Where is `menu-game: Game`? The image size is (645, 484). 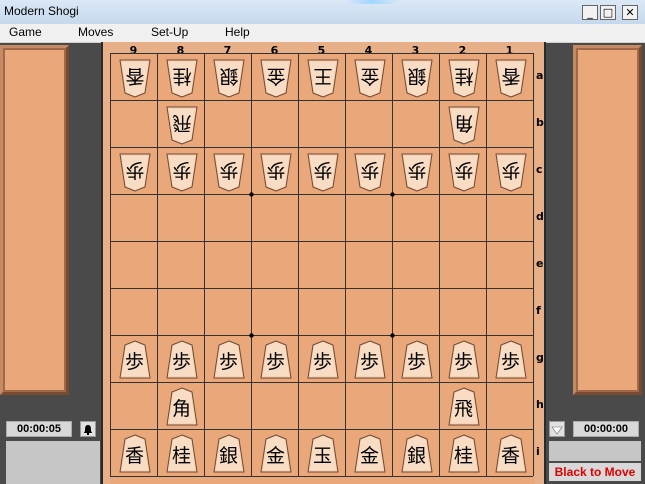
menu-game: Game is located at coordinates (25, 32).